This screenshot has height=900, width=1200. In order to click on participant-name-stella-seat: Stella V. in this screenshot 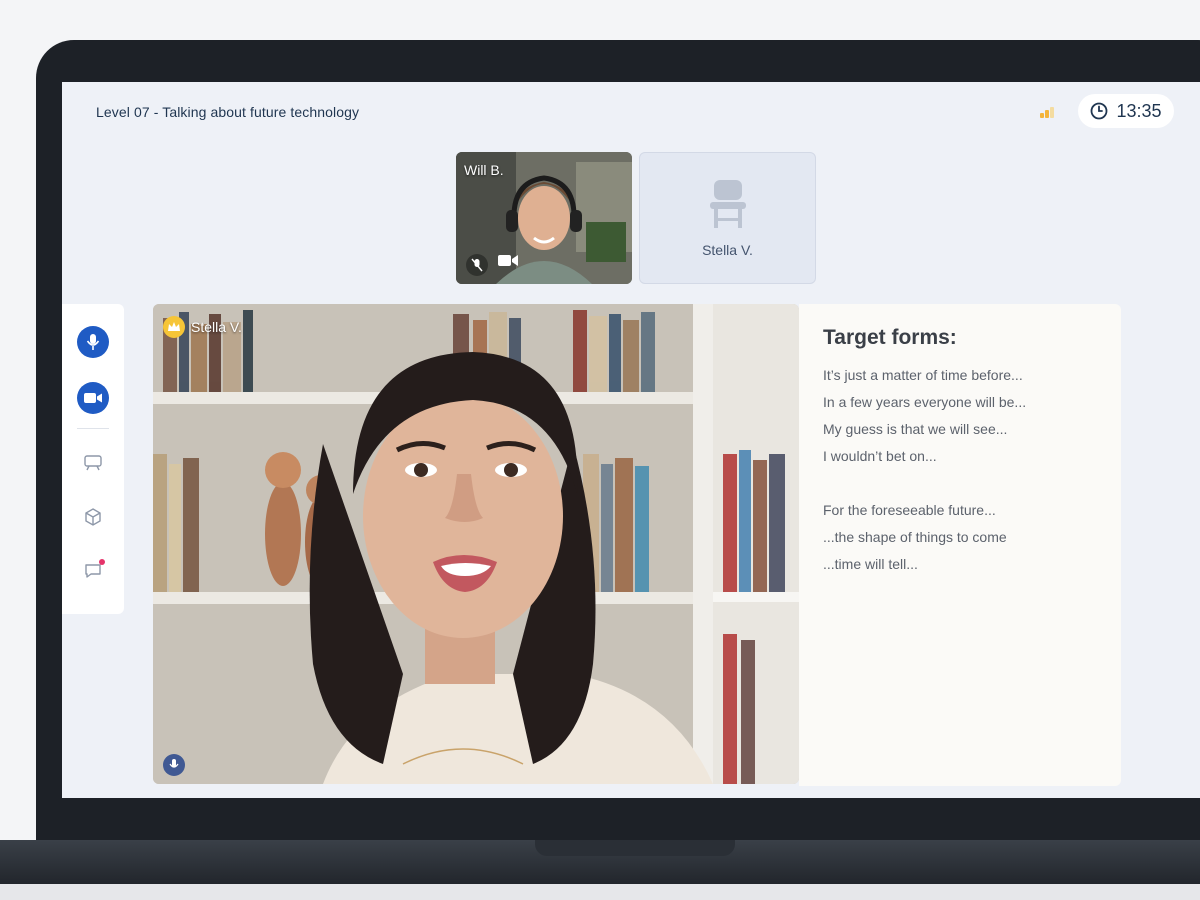, I will do `click(727, 250)`.